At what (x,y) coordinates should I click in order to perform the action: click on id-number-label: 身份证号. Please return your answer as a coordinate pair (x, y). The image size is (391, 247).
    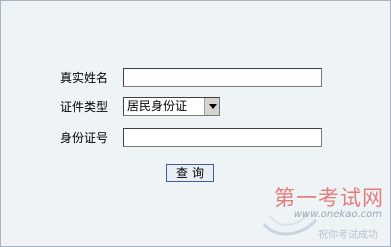
    Looking at the image, I should click on (84, 138).